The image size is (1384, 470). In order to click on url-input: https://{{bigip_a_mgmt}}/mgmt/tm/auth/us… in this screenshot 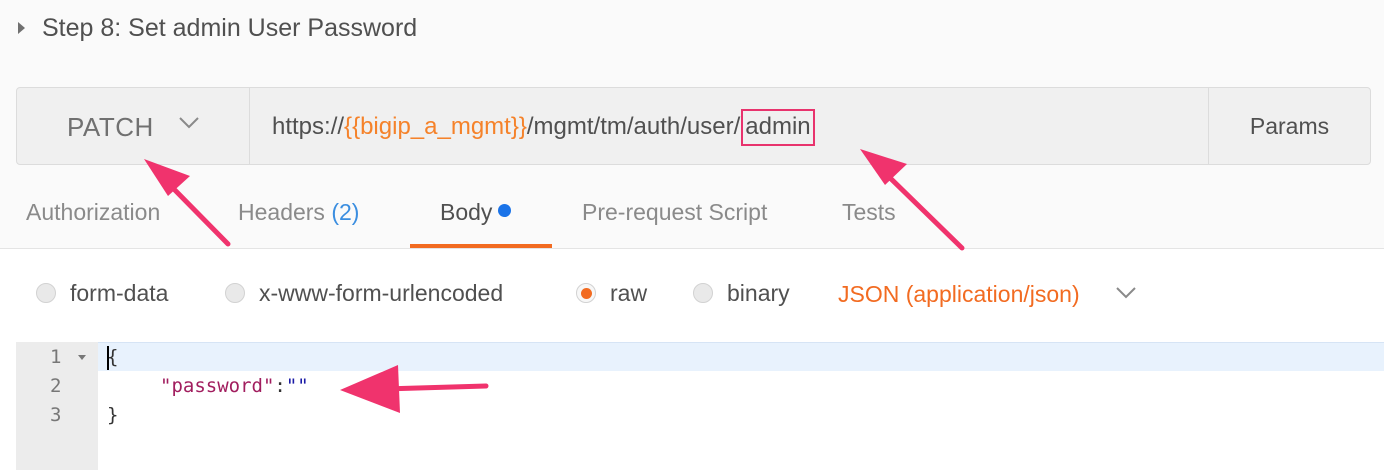, I will do `click(730, 126)`.